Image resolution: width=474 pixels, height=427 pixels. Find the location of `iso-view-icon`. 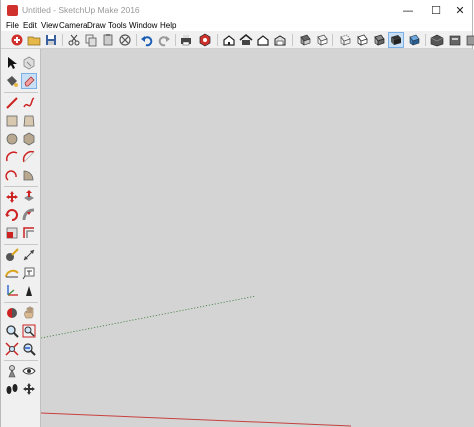

iso-view-icon is located at coordinates (229, 40).